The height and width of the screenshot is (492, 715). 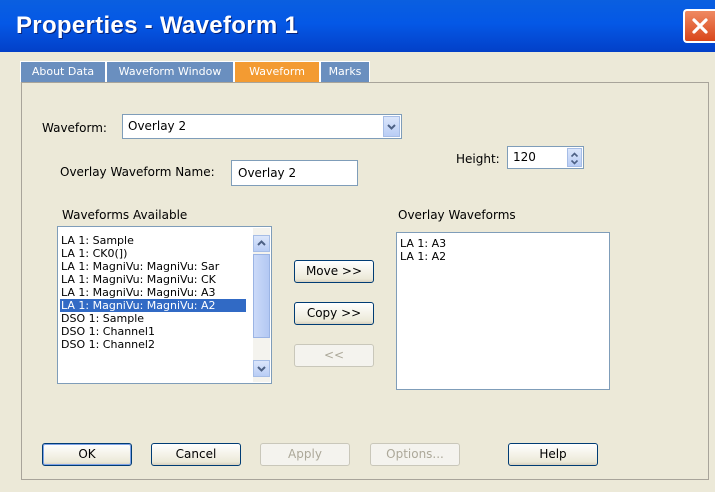 I want to click on scroll-thumb, so click(x=261, y=296).